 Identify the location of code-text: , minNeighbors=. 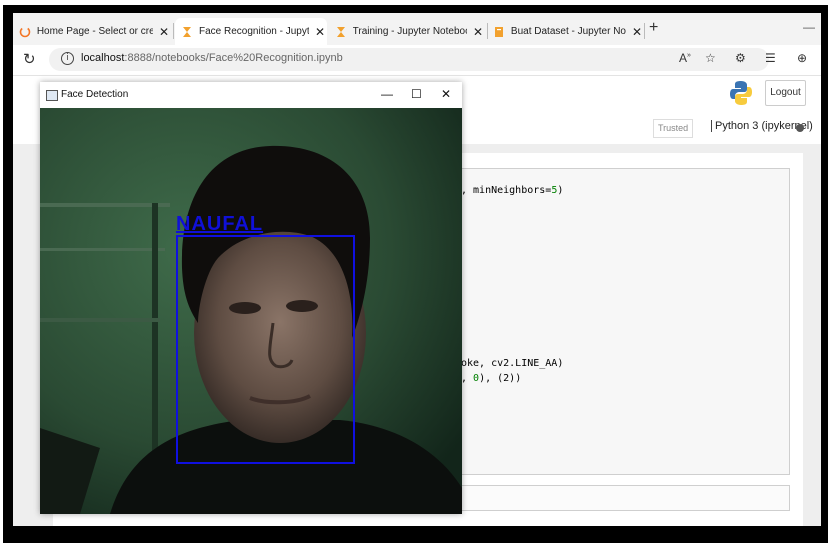
(506, 190).